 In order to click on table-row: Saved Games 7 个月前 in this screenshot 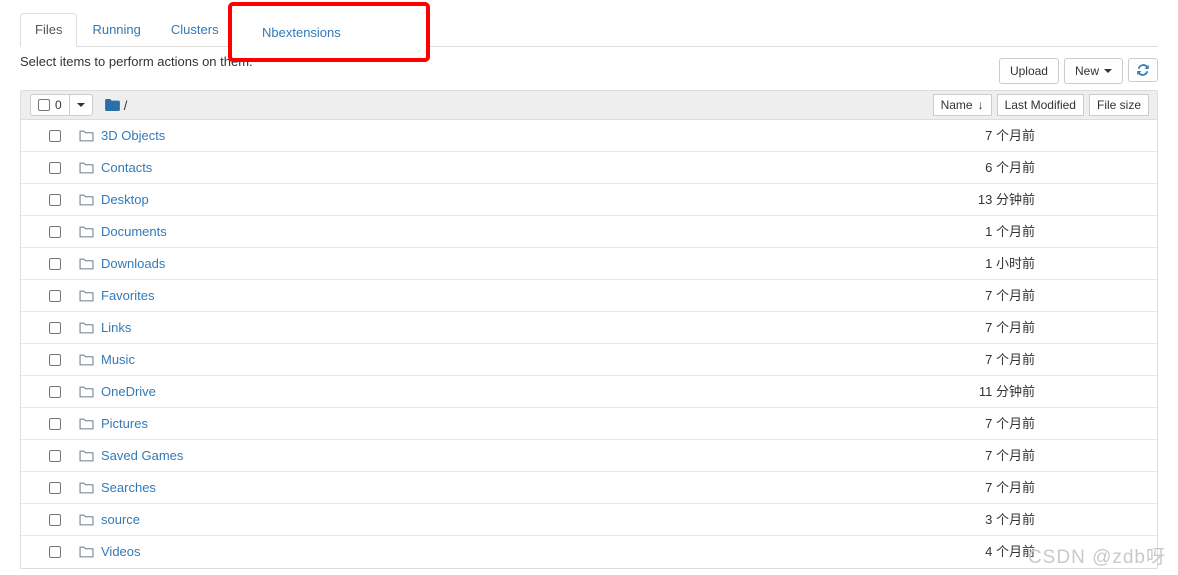, I will do `click(589, 456)`.